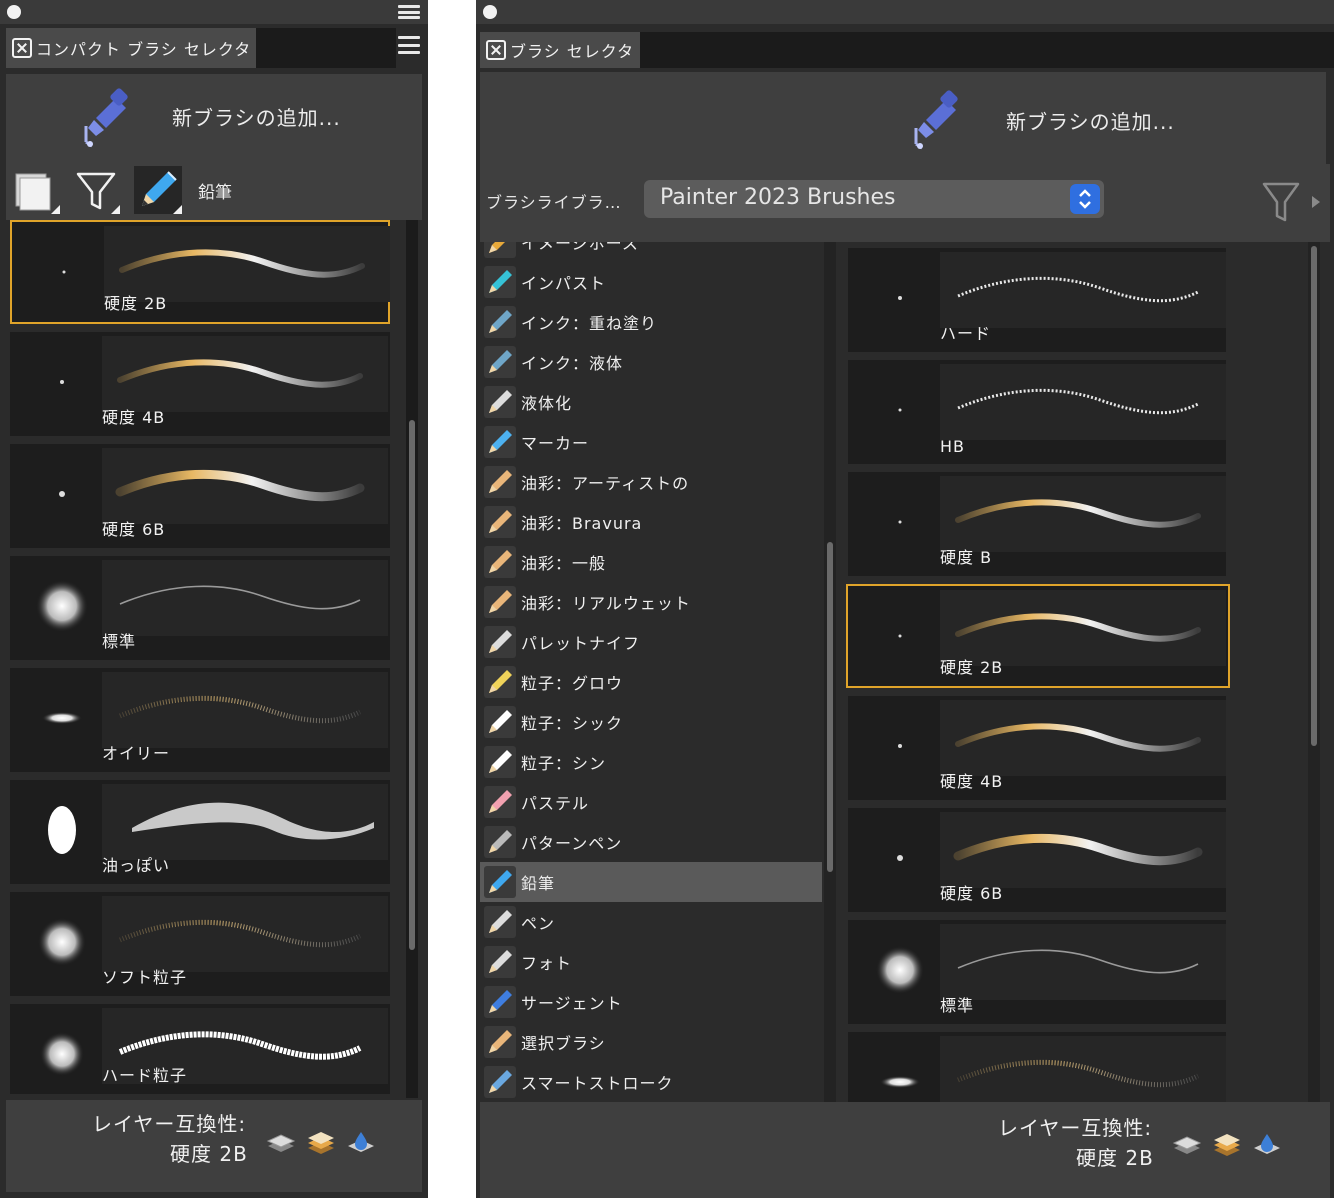  What do you see at coordinates (651, 682) in the screenshot?
I see `category-item: 粒子：グロウ` at bounding box center [651, 682].